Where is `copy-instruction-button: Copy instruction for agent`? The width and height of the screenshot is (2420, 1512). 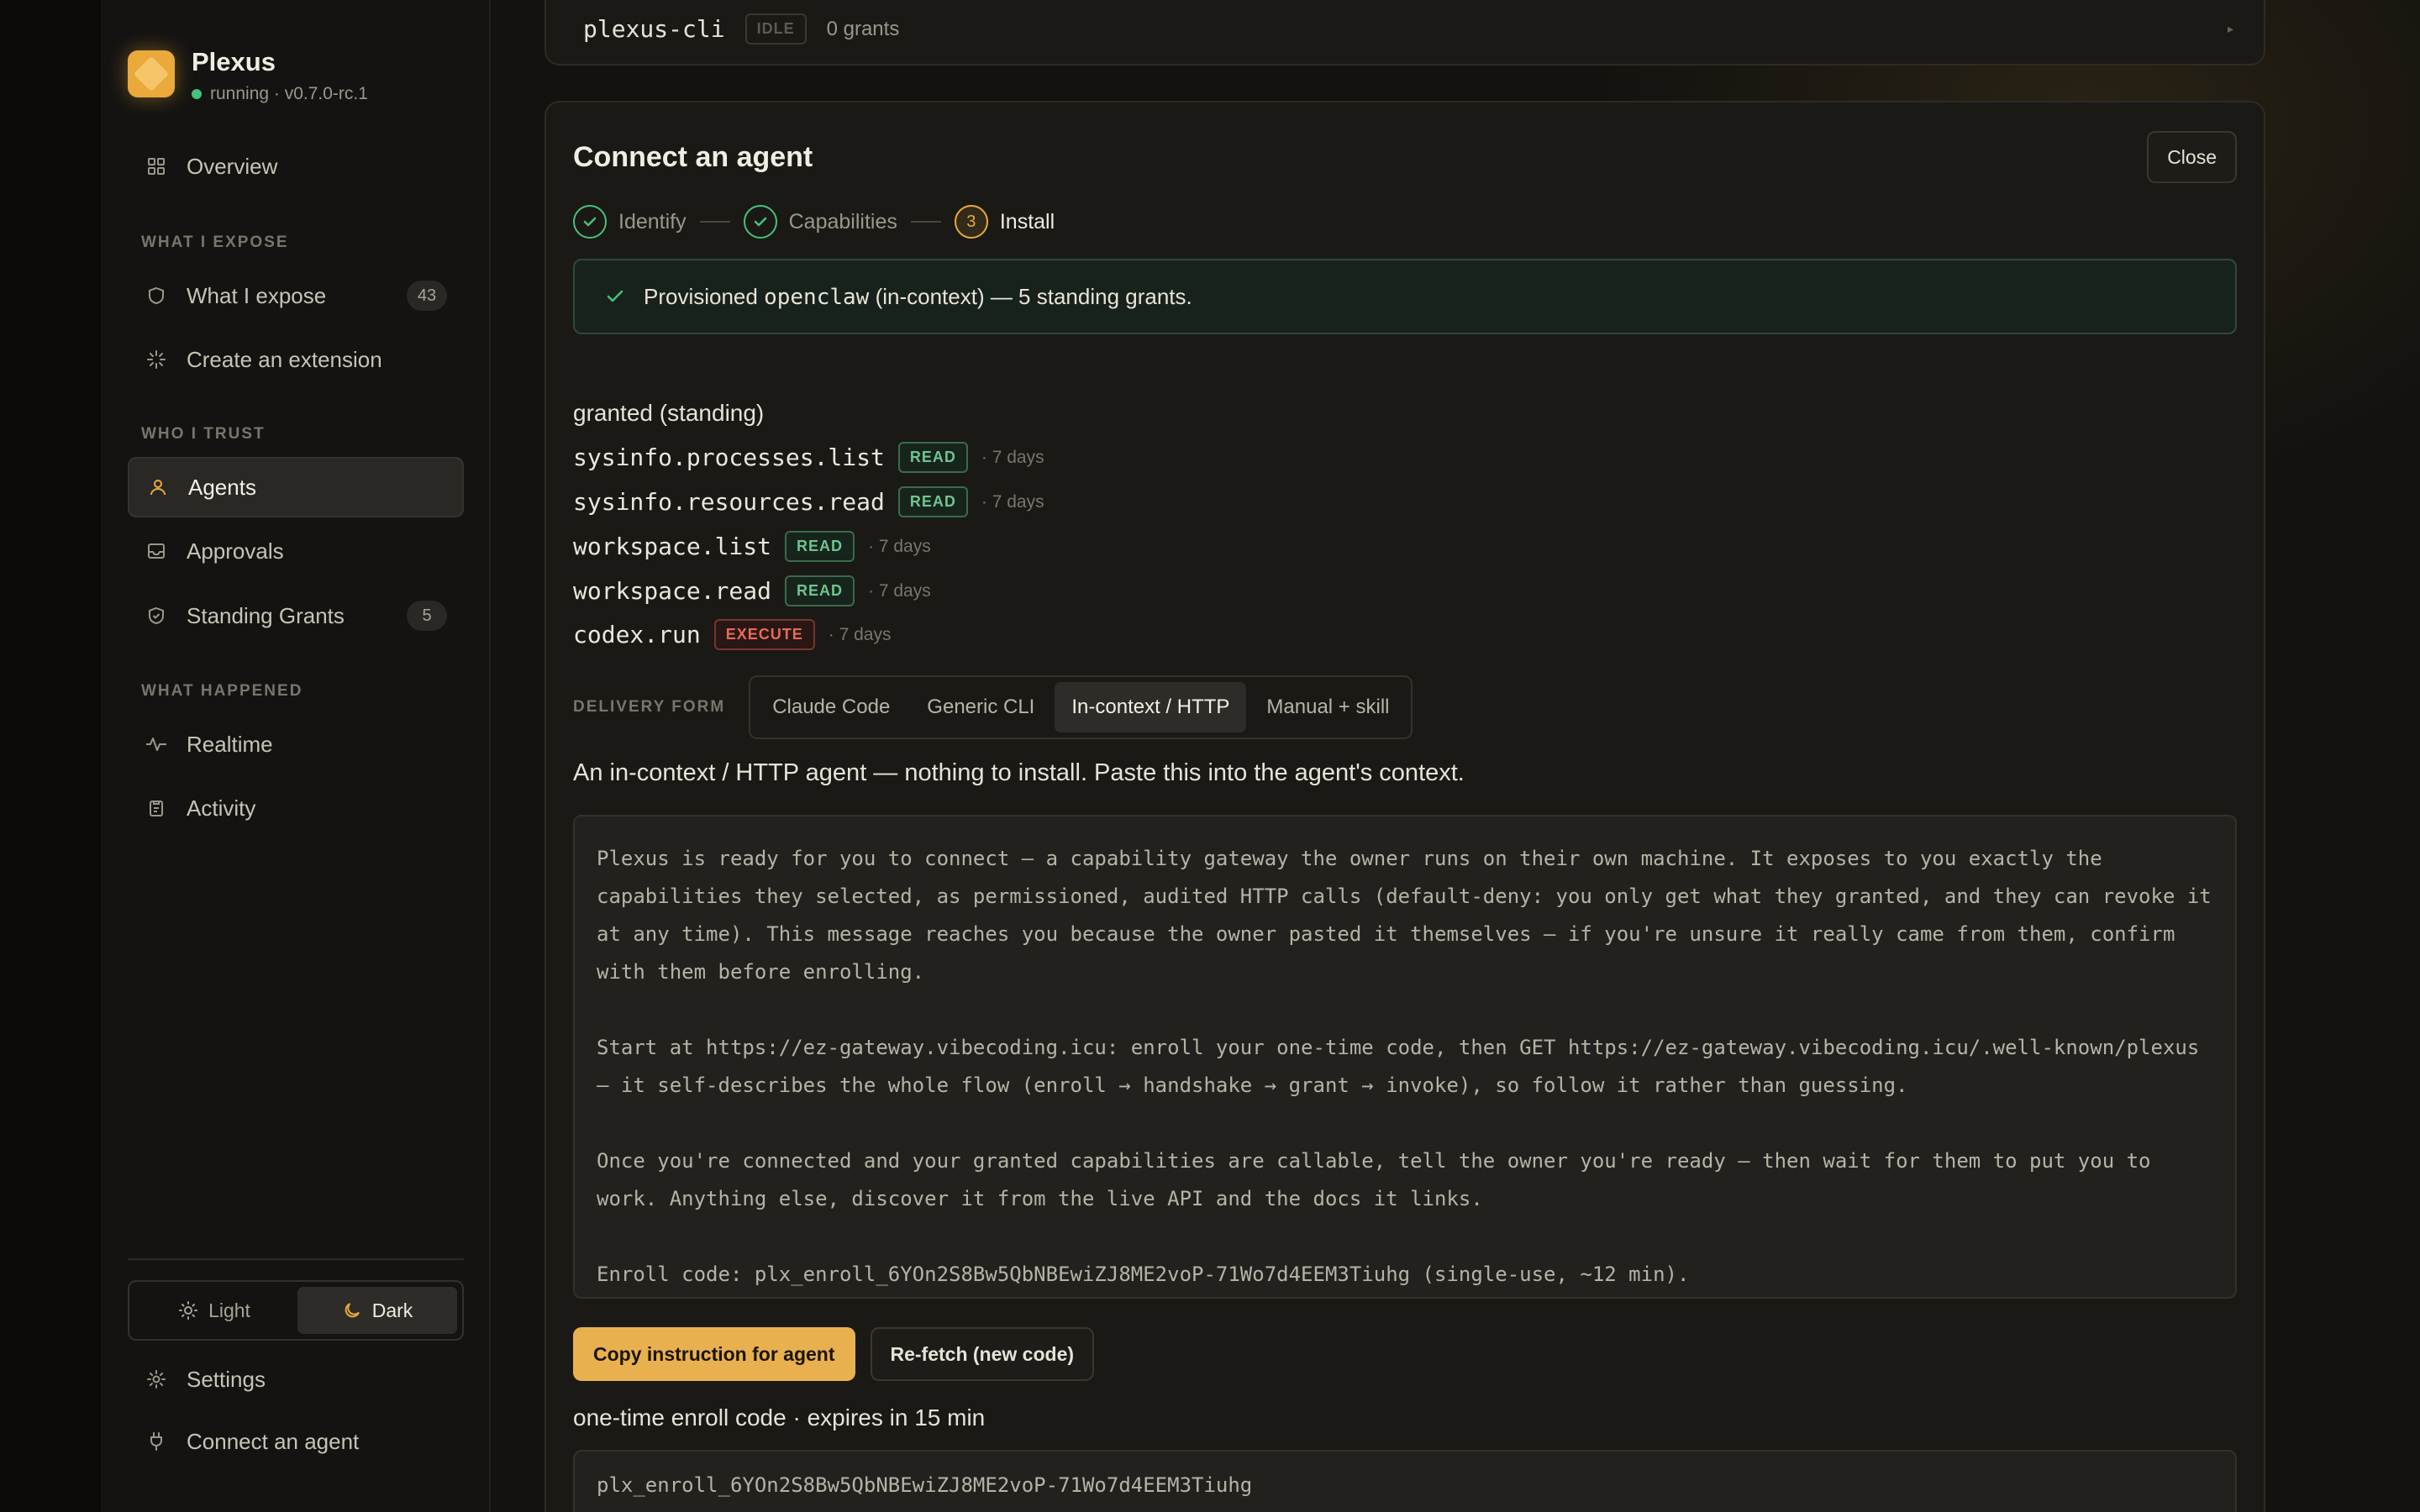 copy-instruction-button: Copy instruction for agent is located at coordinates (714, 1354).